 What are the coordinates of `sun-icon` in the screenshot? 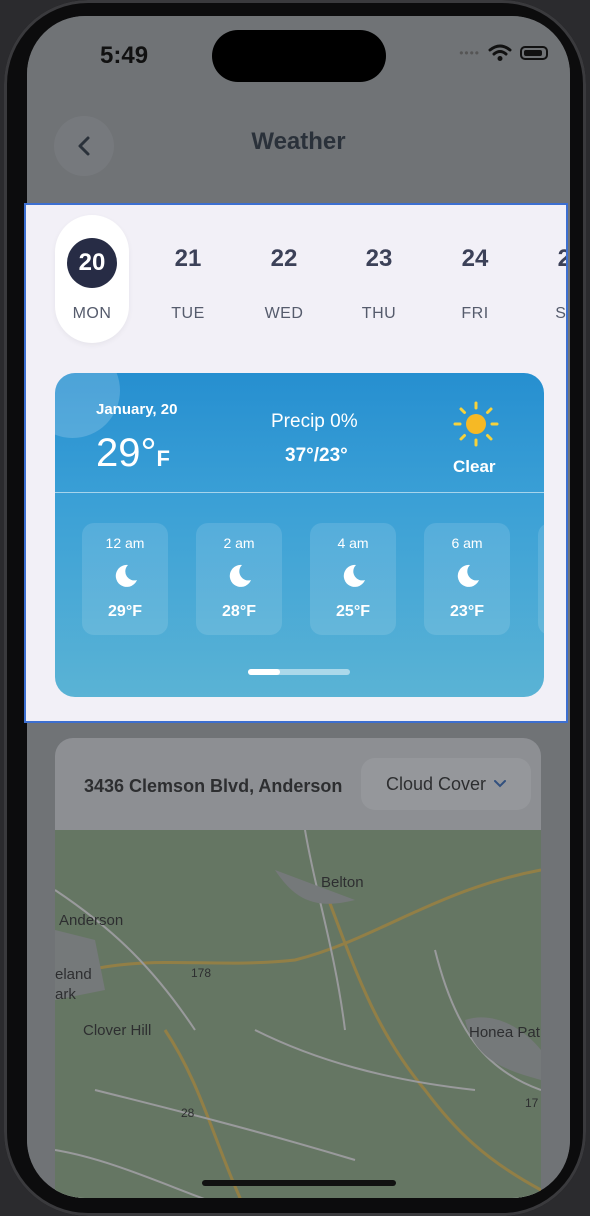 It's located at (476, 424).